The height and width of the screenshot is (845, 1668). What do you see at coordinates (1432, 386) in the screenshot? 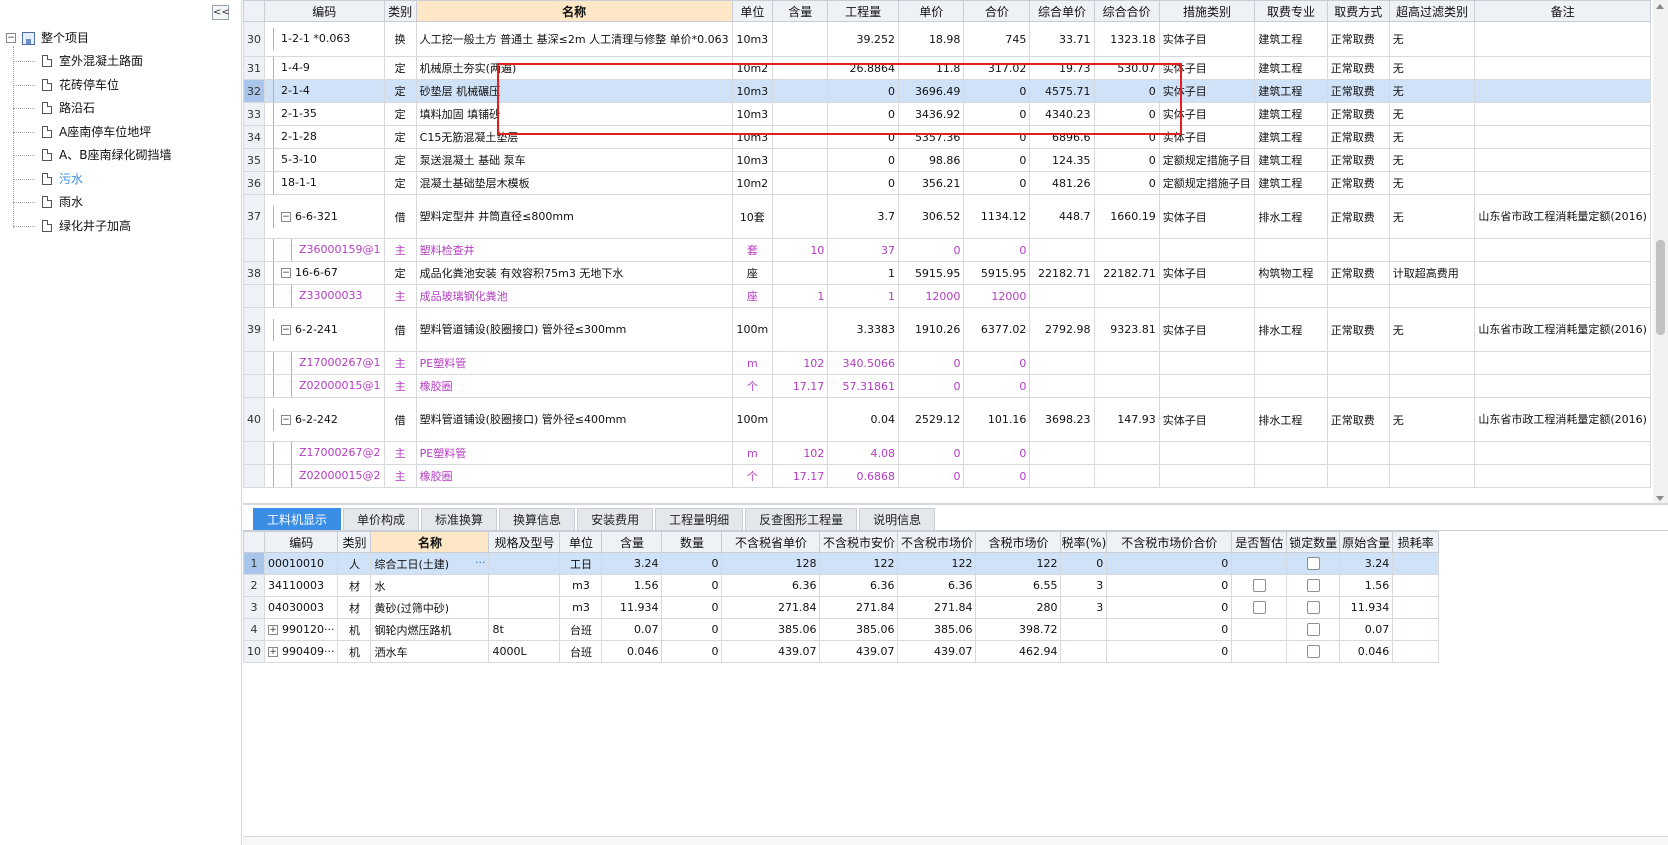
I see `cell-filter` at bounding box center [1432, 386].